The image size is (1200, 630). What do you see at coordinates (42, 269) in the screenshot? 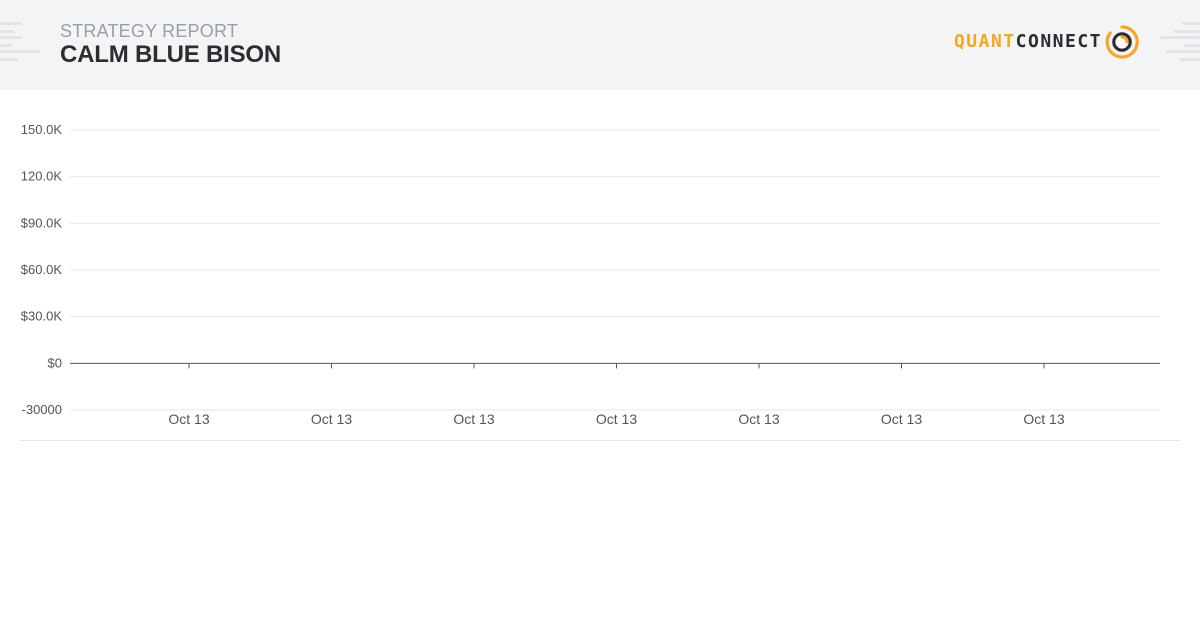
I see `y-tick-label: $60.0K` at bounding box center [42, 269].